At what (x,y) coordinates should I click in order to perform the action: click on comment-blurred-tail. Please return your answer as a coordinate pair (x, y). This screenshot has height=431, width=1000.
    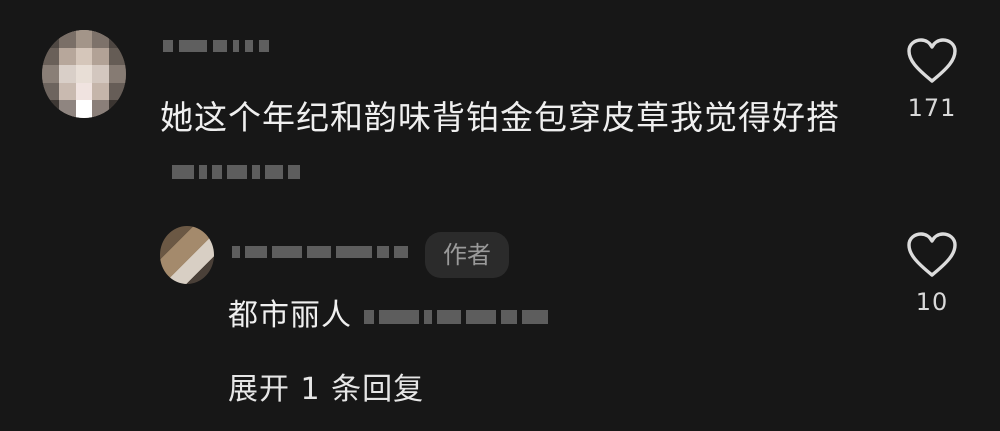
    Looking at the image, I should click on (236, 171).